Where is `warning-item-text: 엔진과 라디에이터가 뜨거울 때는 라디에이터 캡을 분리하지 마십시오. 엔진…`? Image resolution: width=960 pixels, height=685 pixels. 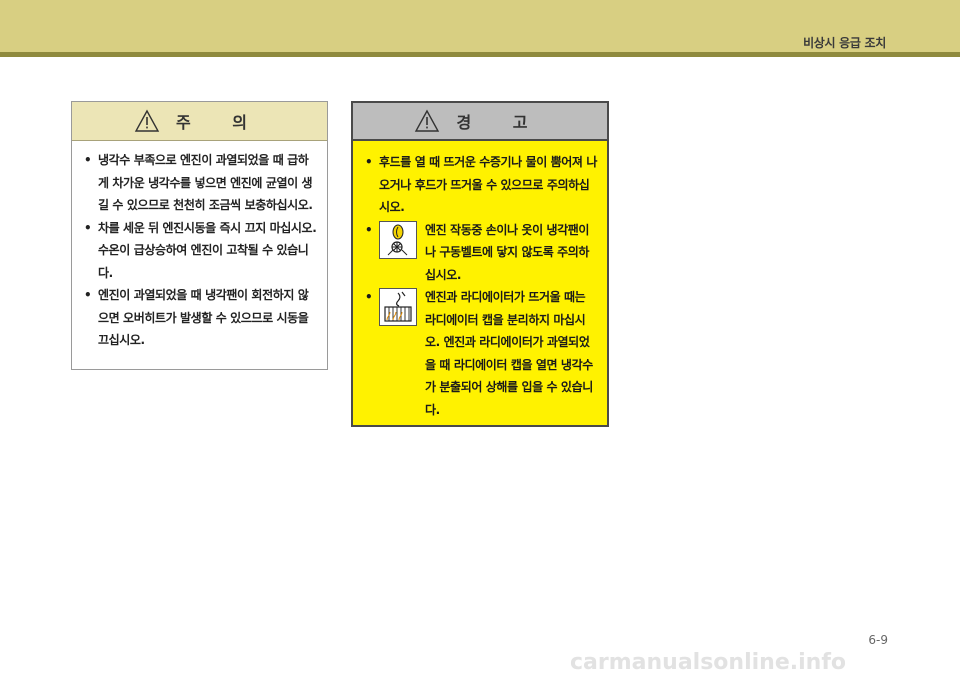
warning-item-text: 엔진과 라디에이터가 뜨거울 때는 라디에이터 캡을 분리하지 마십시오. 엔진… is located at coordinates (509, 353).